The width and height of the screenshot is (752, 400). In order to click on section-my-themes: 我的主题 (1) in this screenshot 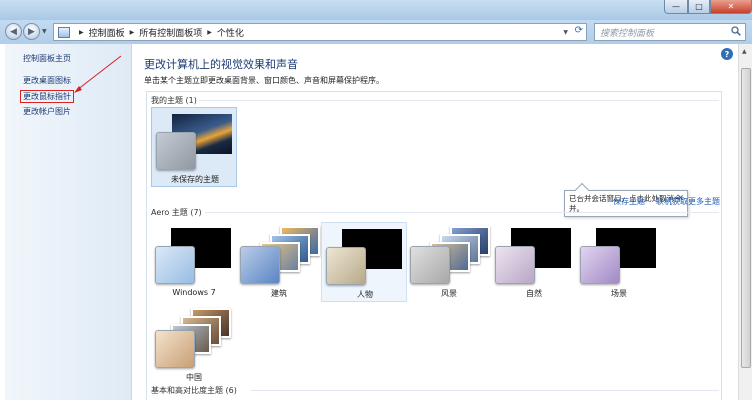, I will do `click(174, 100)`.